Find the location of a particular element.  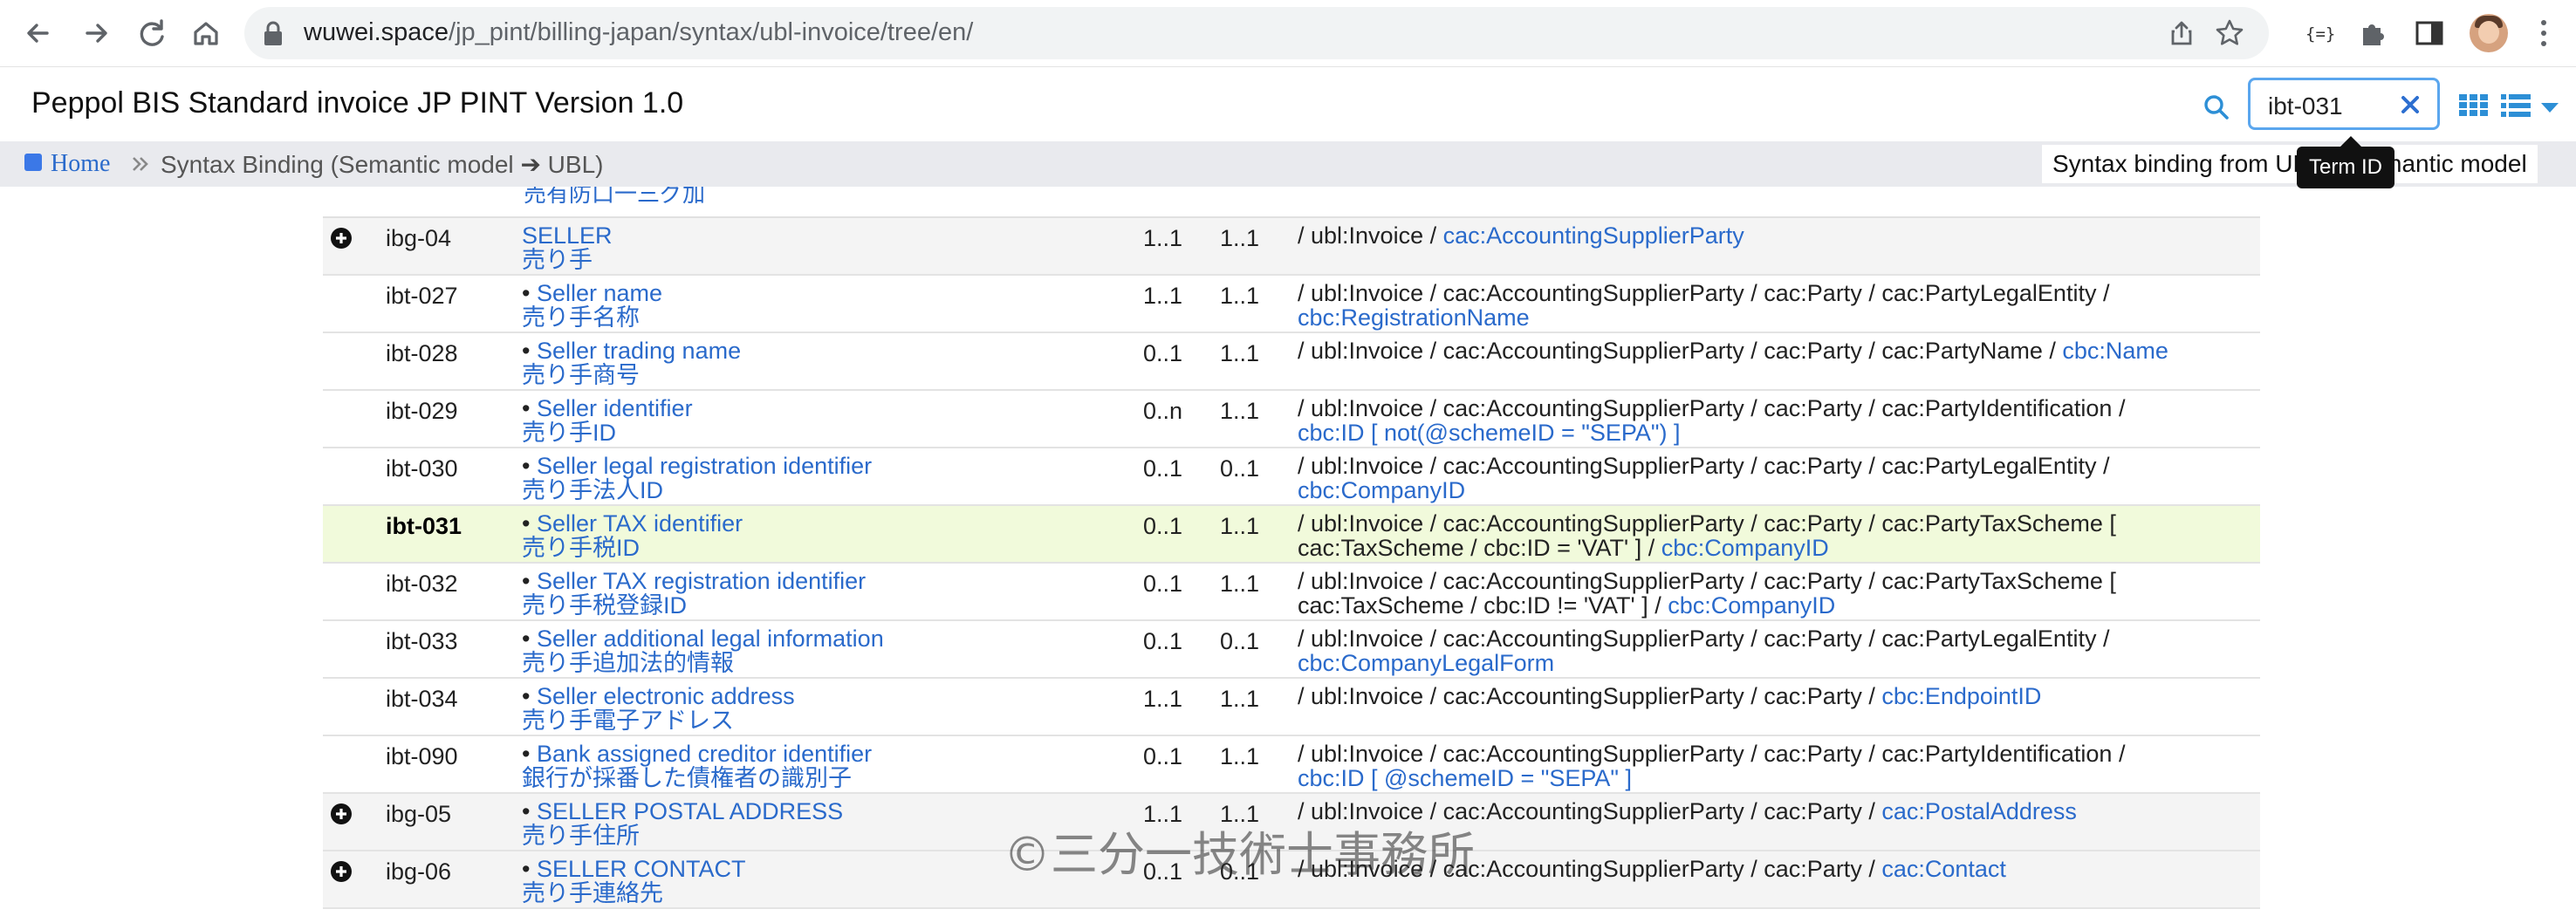

clear-search-icon is located at coordinates (2410, 106).